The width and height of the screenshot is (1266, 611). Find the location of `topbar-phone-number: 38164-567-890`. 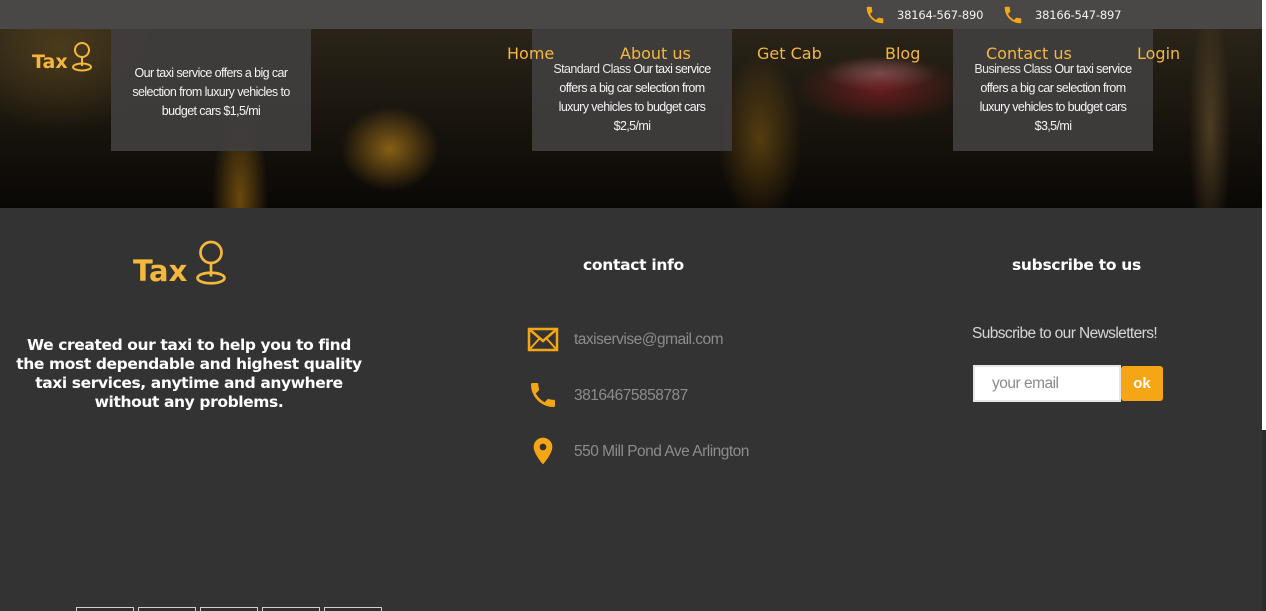

topbar-phone-number: 38164-567-890 is located at coordinates (940, 14).